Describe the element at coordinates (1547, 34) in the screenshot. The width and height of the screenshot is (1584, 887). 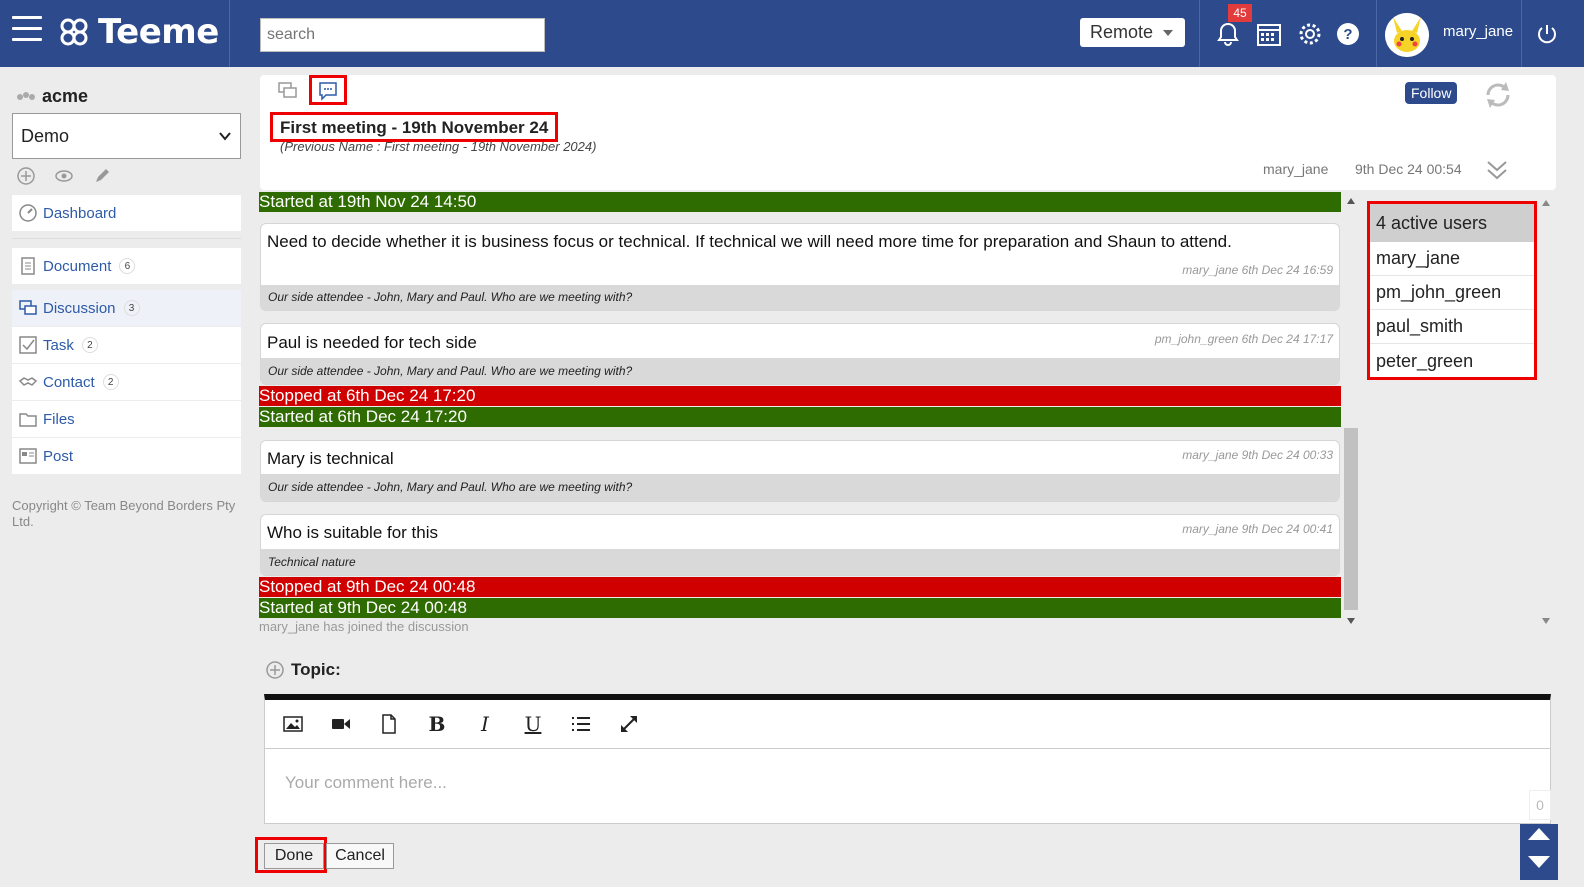
I see `power-icon` at that location.